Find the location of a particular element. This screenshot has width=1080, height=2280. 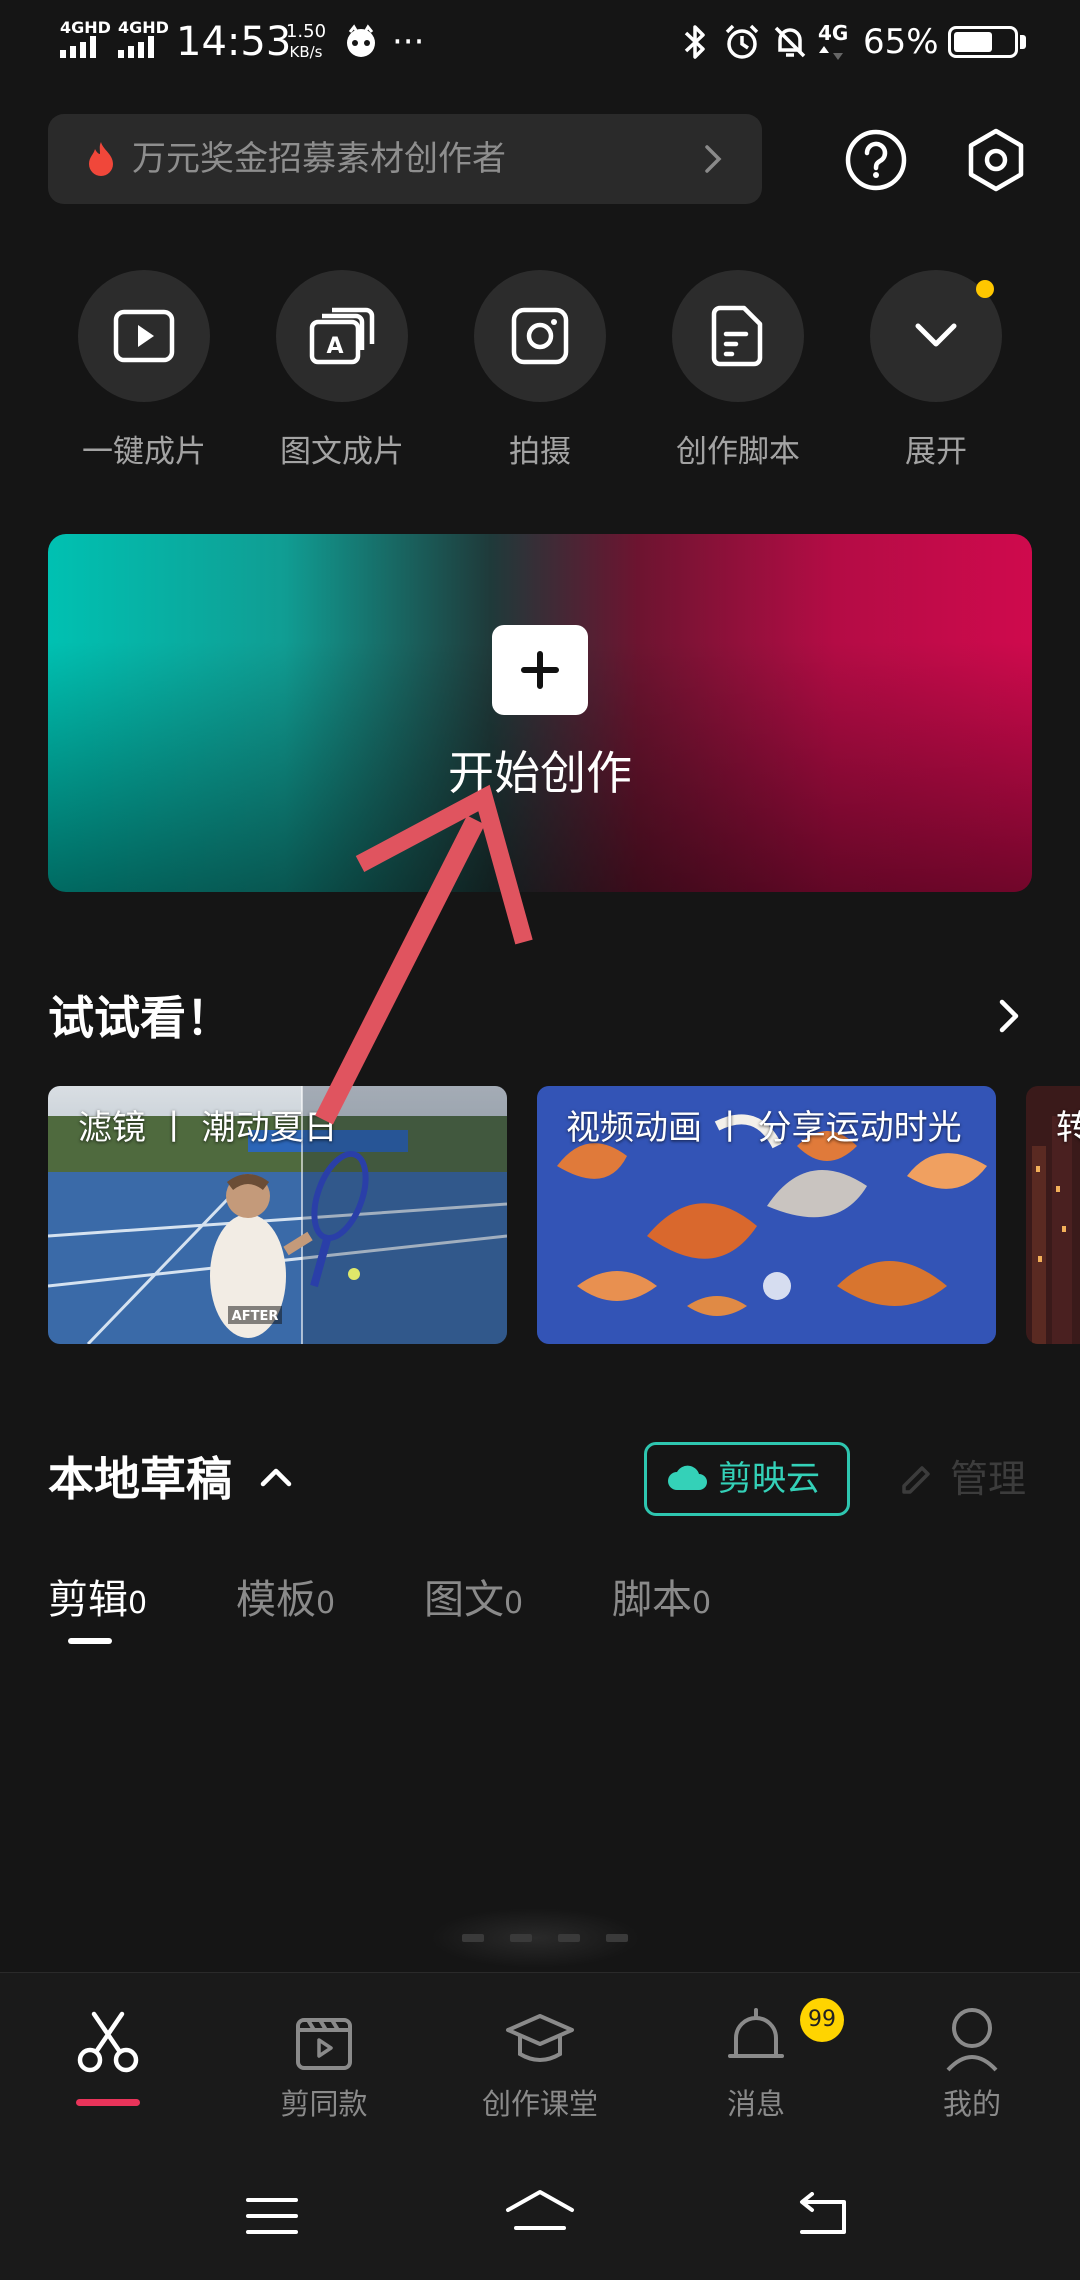

battery-tip is located at coordinates (1023, 42).